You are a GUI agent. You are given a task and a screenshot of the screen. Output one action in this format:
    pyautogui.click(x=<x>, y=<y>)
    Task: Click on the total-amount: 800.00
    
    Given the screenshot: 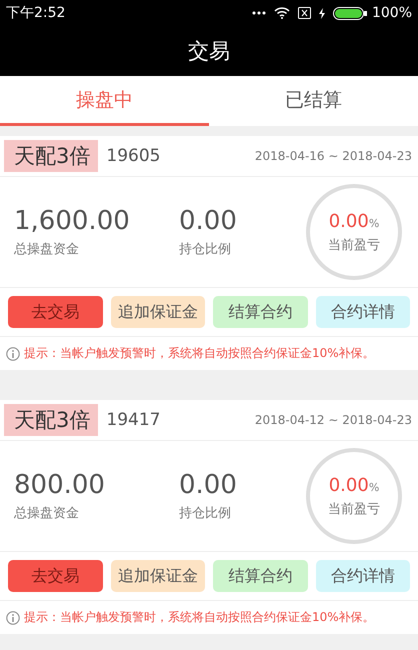 What is the action you would take?
    pyautogui.click(x=60, y=485)
    